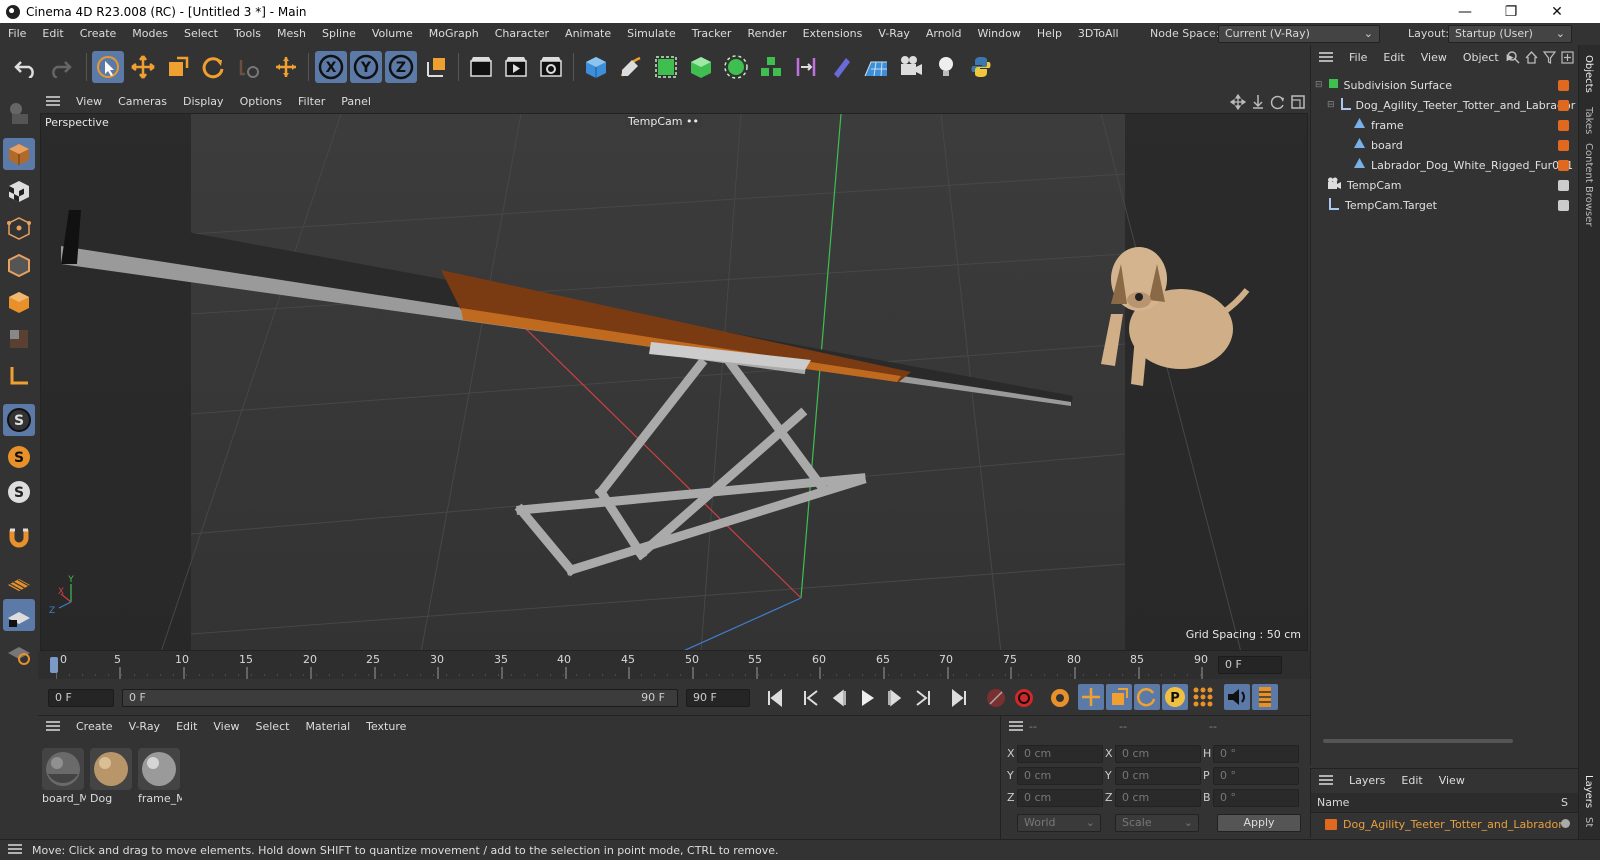 The image size is (1600, 860). I want to click on previous-key-button, so click(811, 699).